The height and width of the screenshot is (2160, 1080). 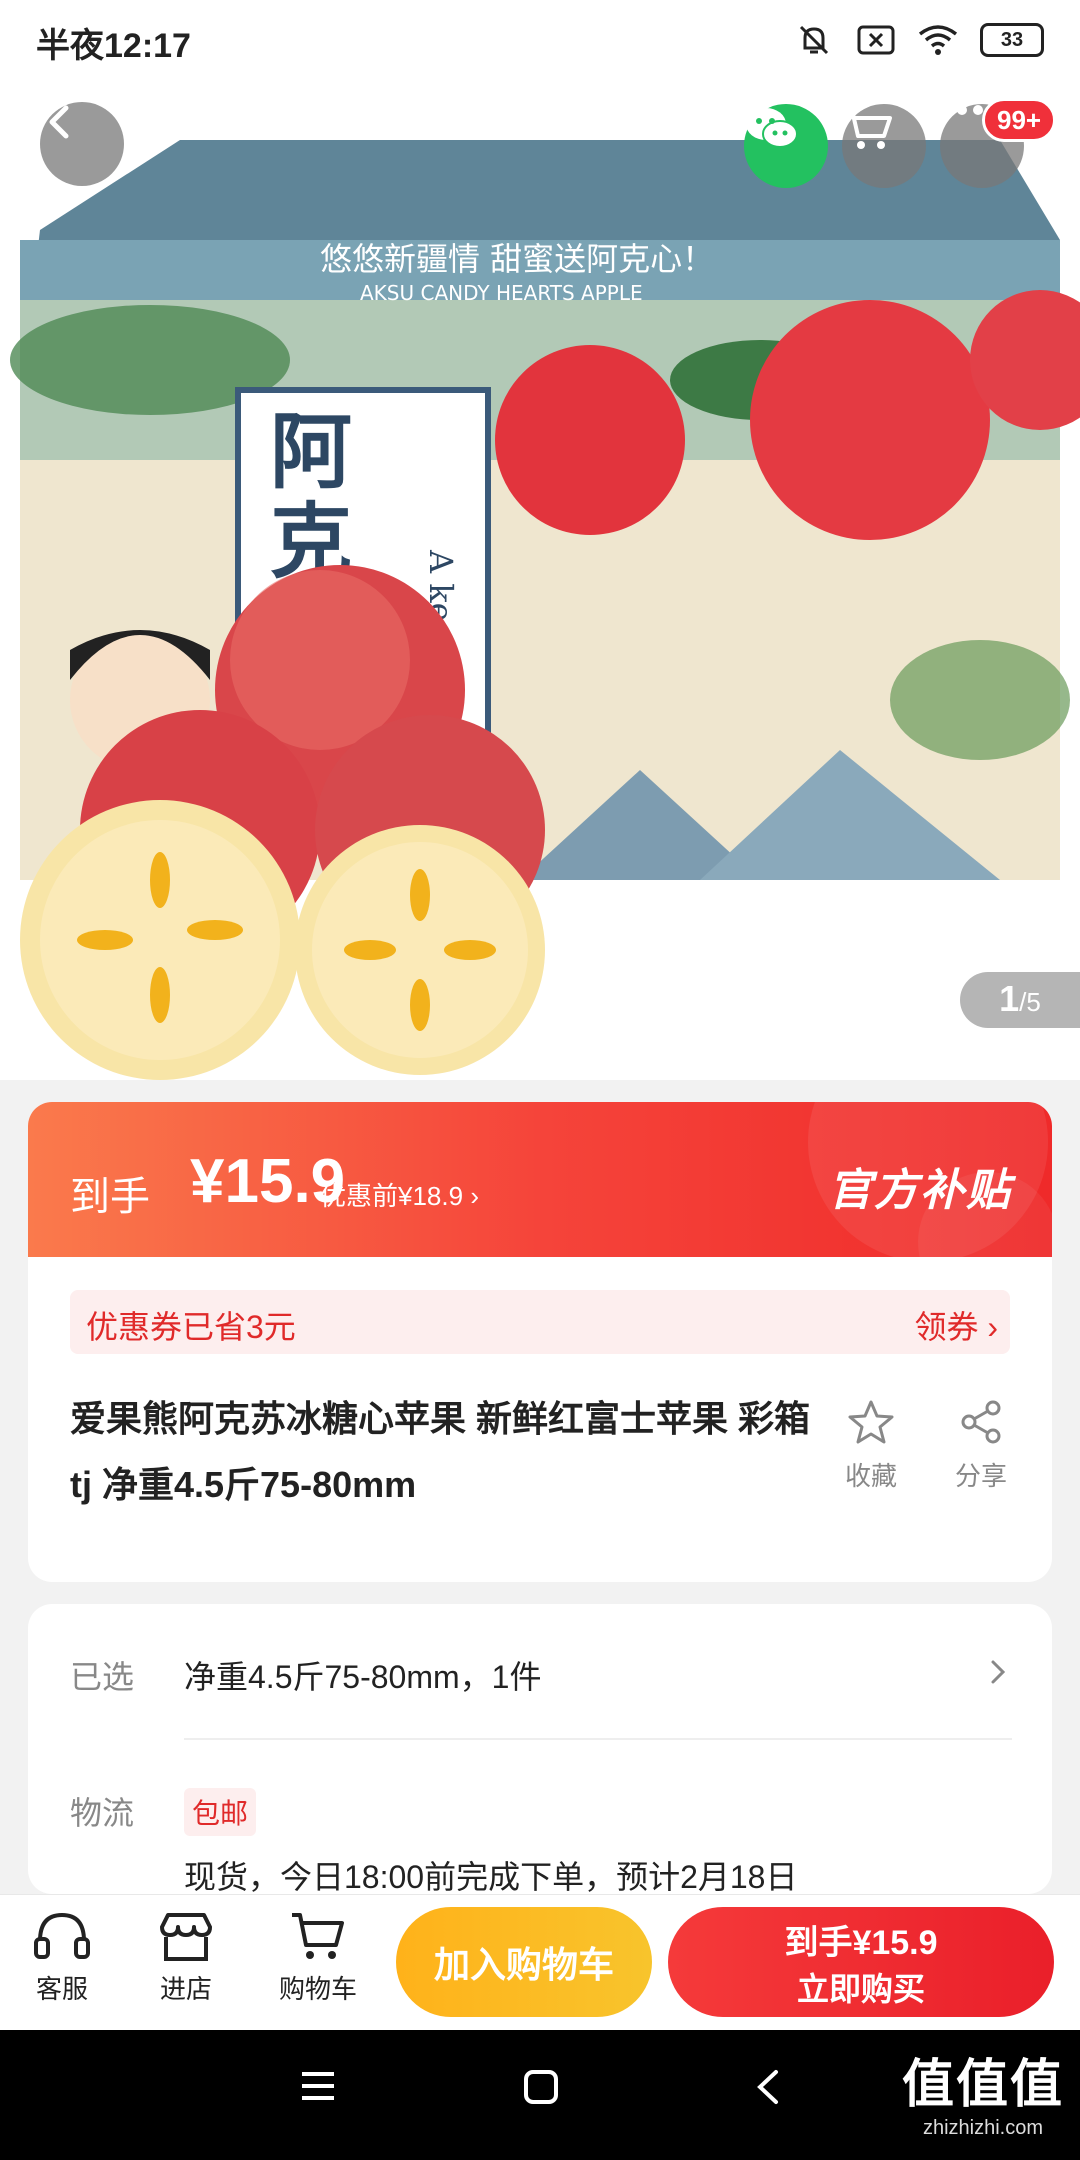 I want to click on favorite-label: 收藏, so click(x=870, y=1476).